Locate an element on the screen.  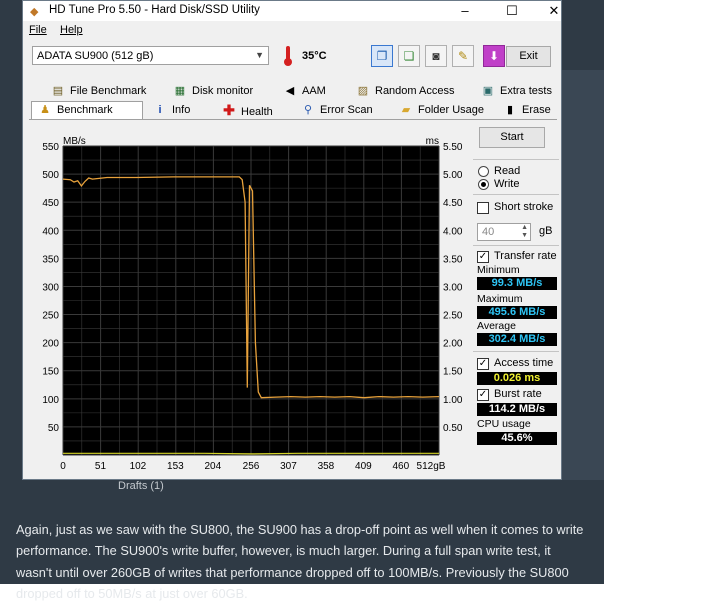
minimize-button: – is located at coordinates (465, 10).